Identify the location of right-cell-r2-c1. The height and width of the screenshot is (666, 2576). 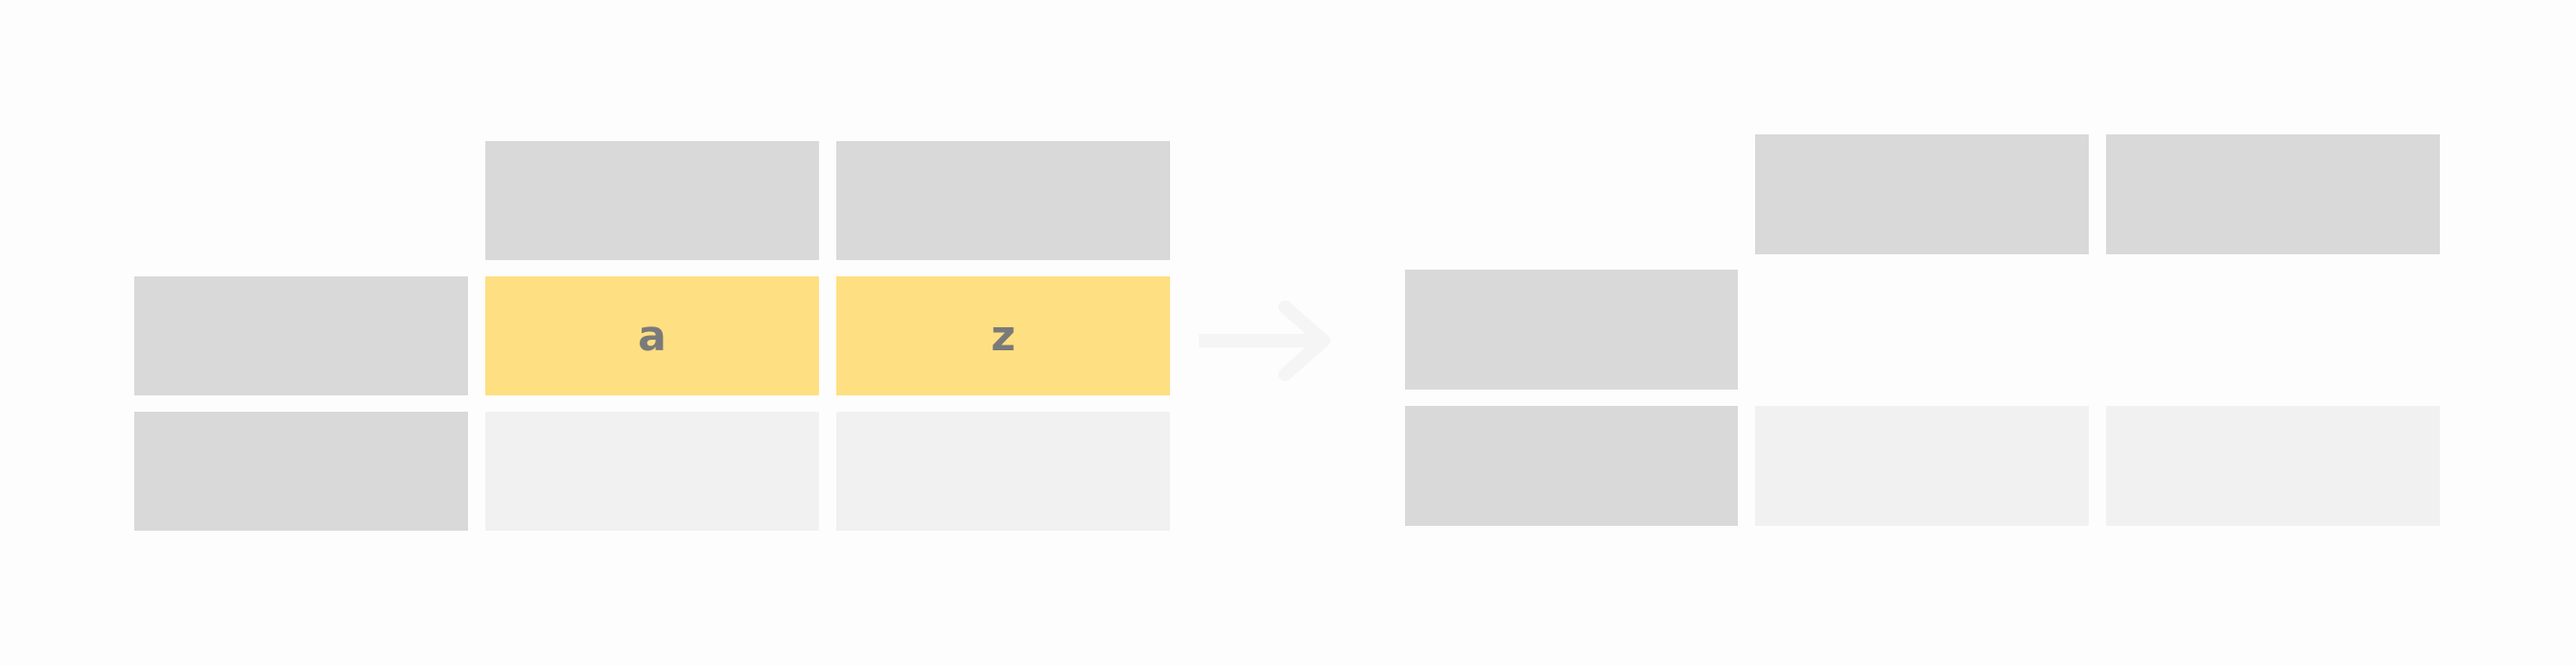
(1922, 466).